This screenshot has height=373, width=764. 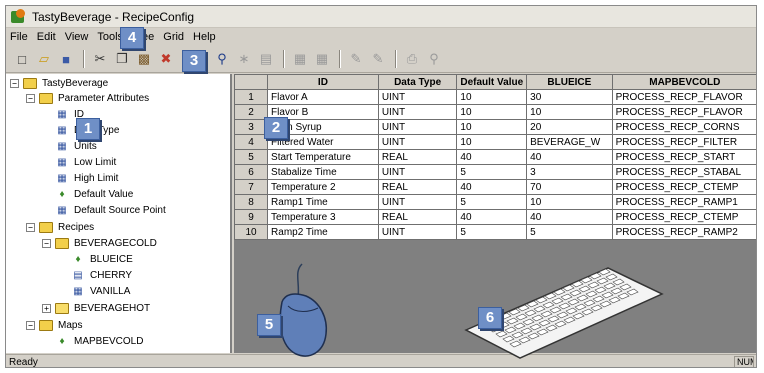 I want to click on tree-node-attr-defaultvalue: ♦ Default Value, so click(x=94, y=194).